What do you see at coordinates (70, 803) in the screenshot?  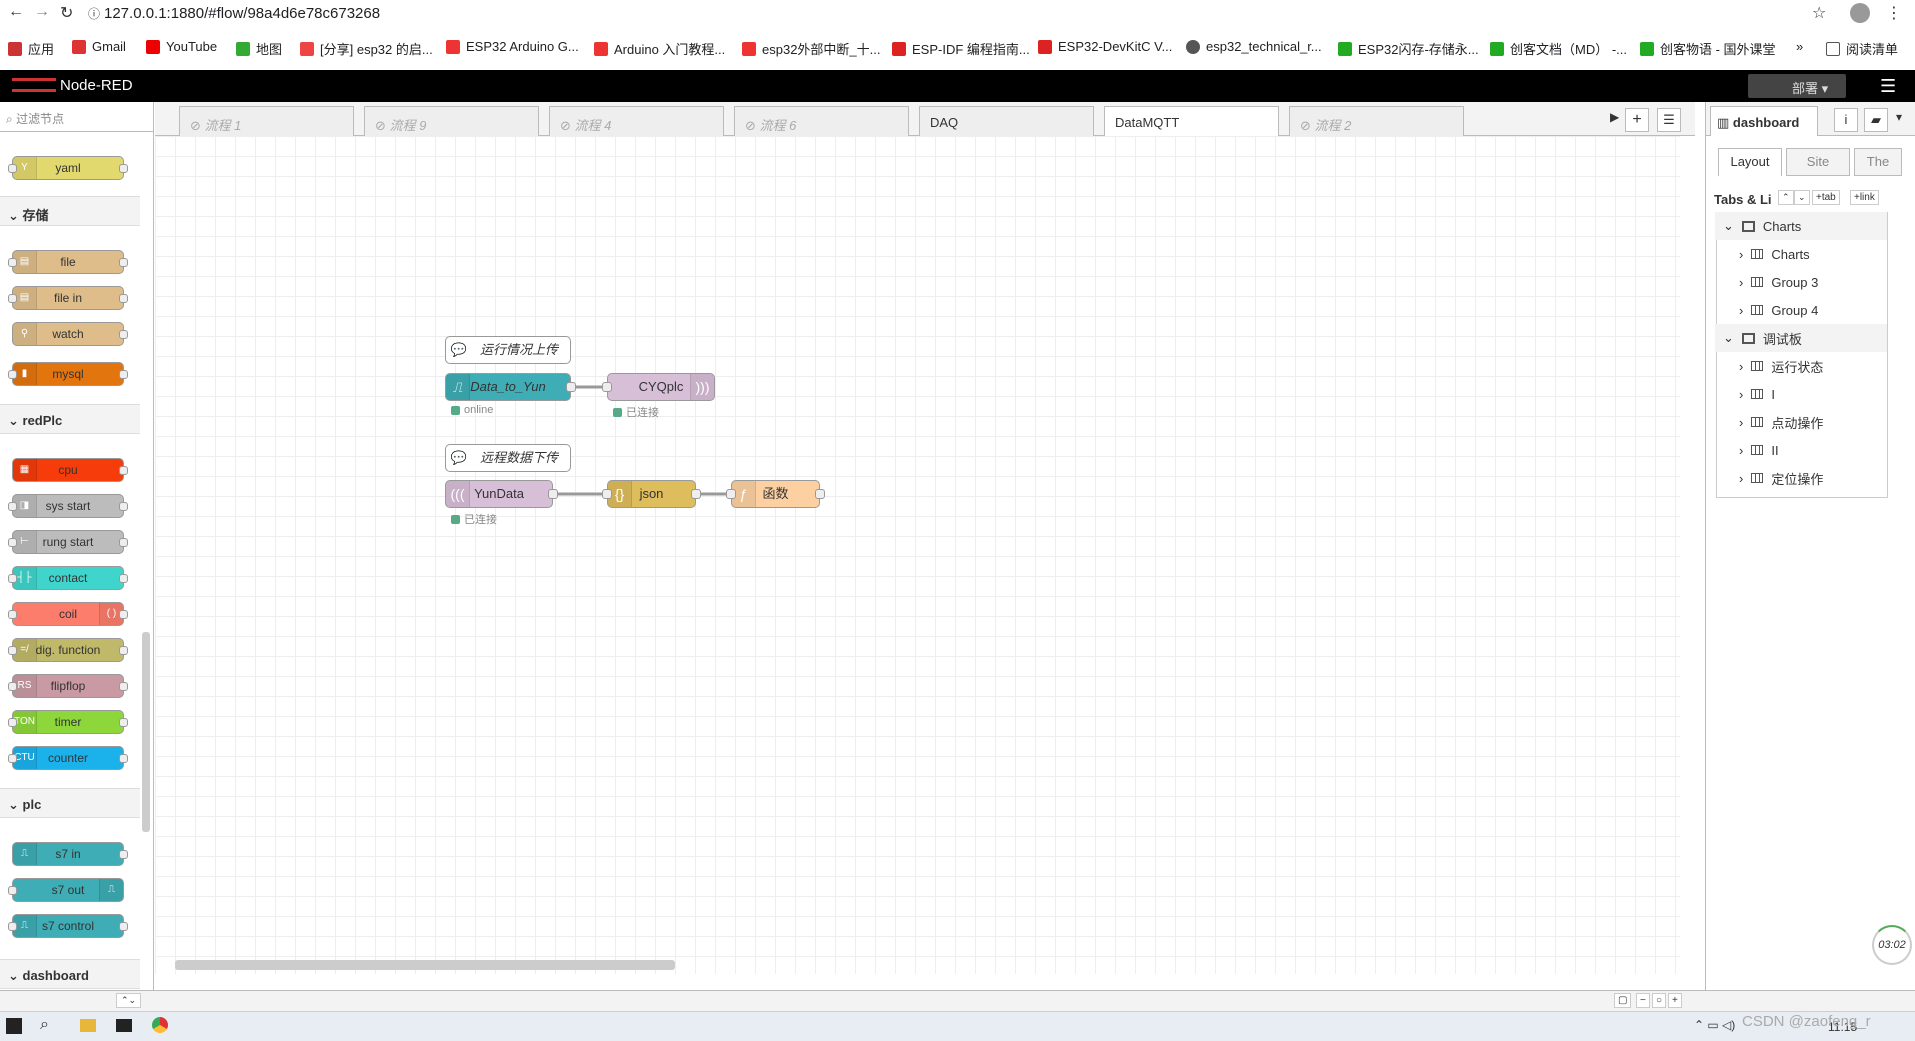 I see `category-plc: ⌄ plc` at bounding box center [70, 803].